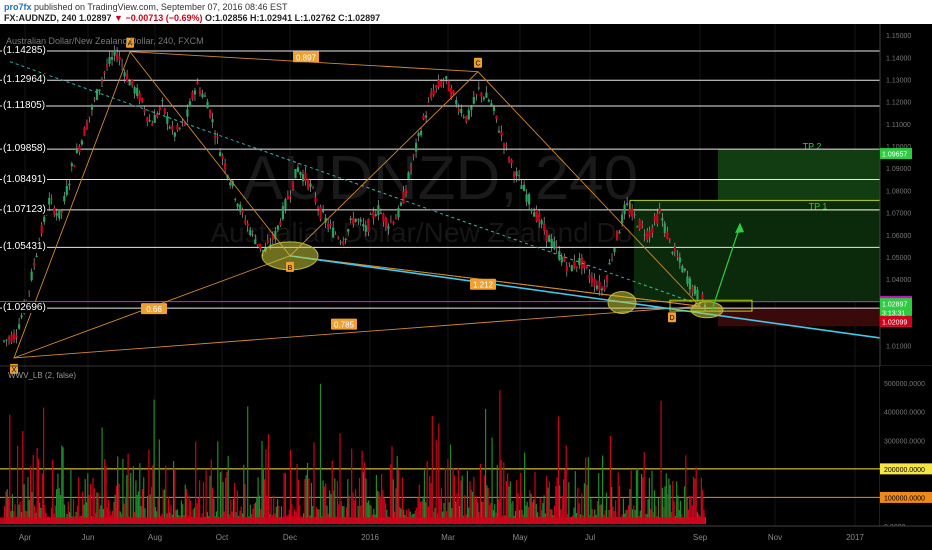  I want to click on time-tick: Nov, so click(775, 537).